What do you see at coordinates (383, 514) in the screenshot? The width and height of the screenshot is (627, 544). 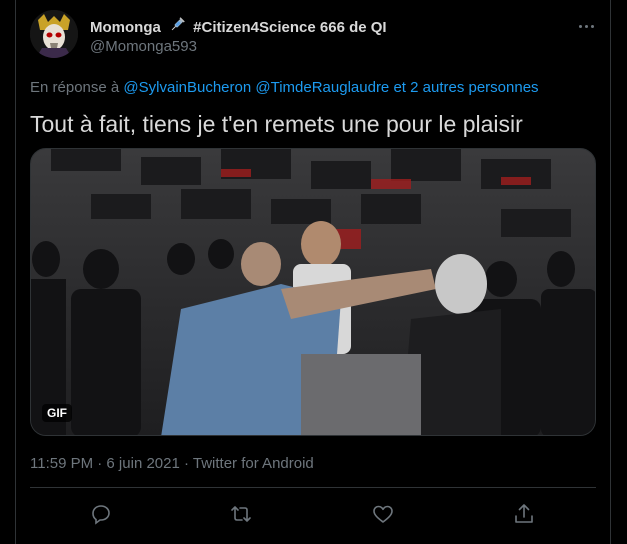 I see `like-icon` at bounding box center [383, 514].